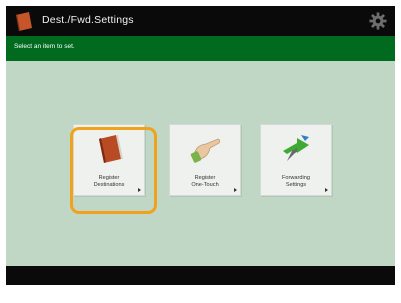  Describe the element at coordinates (88, 20) in the screenshot. I see `page-title: Dest./Fwd.Settings` at that location.